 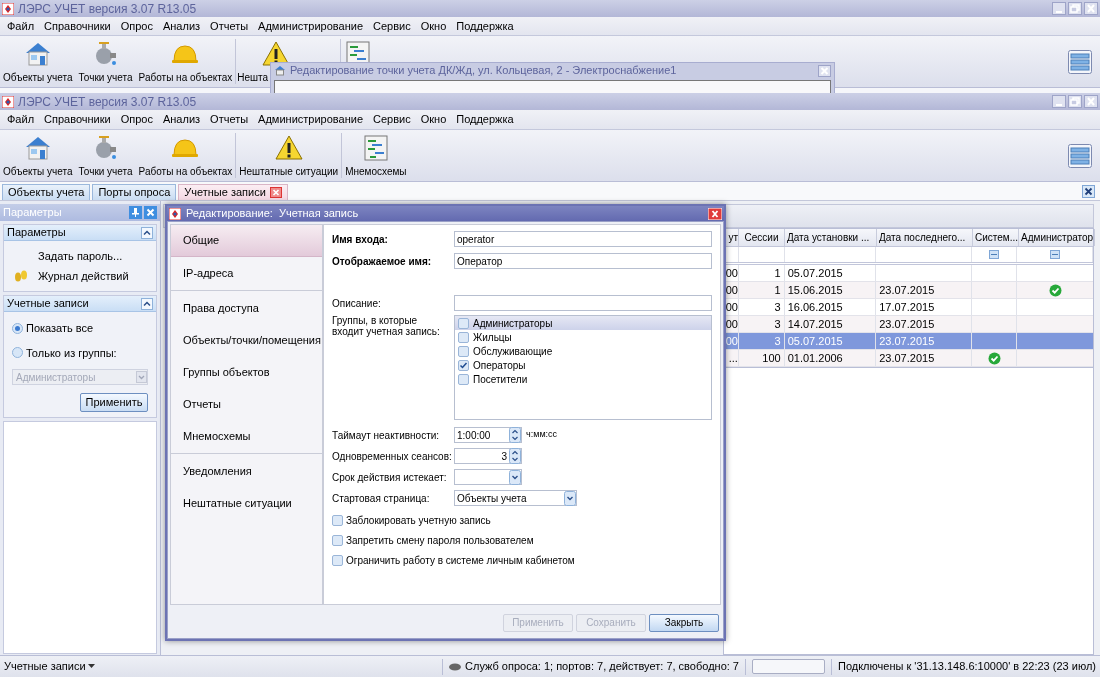 What do you see at coordinates (488, 456) in the screenshot?
I see `sessions-field: 3` at bounding box center [488, 456].